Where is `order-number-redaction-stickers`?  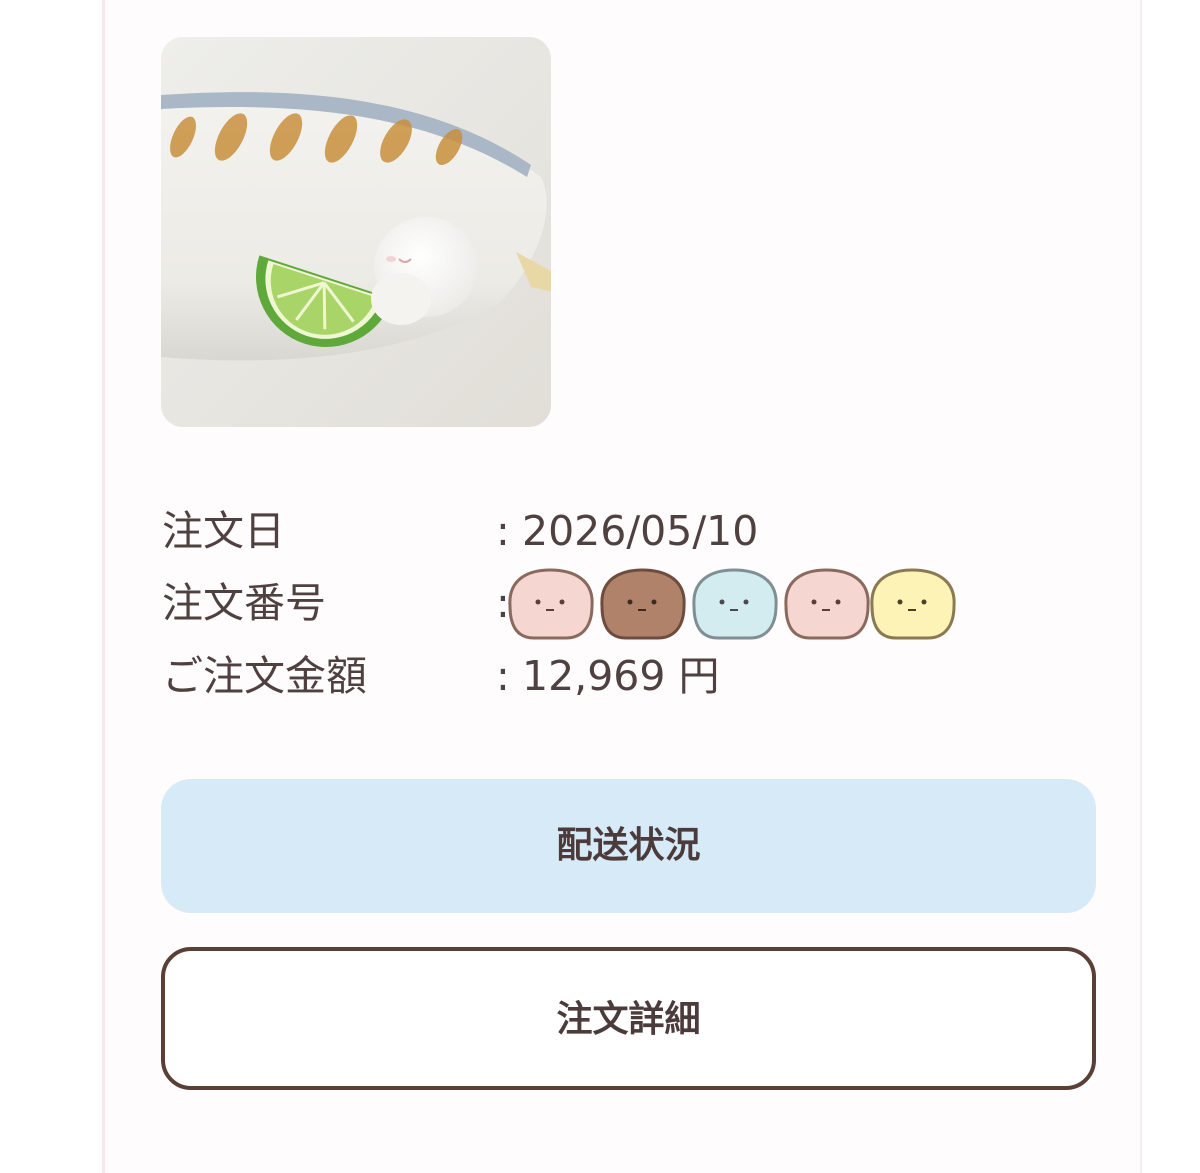 order-number-redaction-stickers is located at coordinates (734, 604).